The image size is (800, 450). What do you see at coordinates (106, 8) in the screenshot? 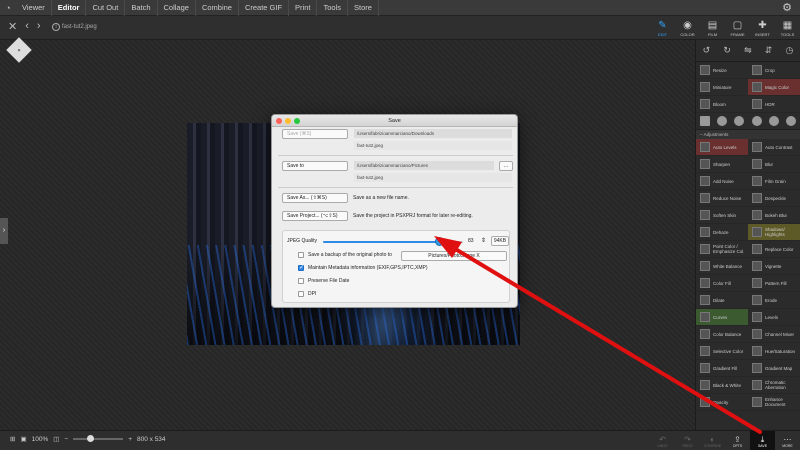
I see `menu-item-cut-out: Cut Out` at bounding box center [106, 8].